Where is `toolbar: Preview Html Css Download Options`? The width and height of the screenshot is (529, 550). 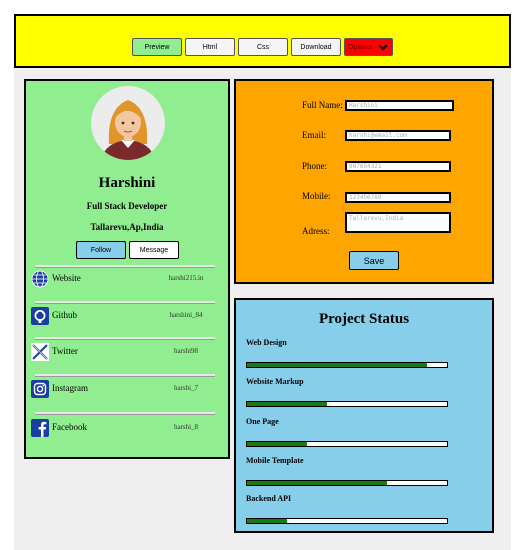
toolbar: Preview Html Css Download Options is located at coordinates (262, 41).